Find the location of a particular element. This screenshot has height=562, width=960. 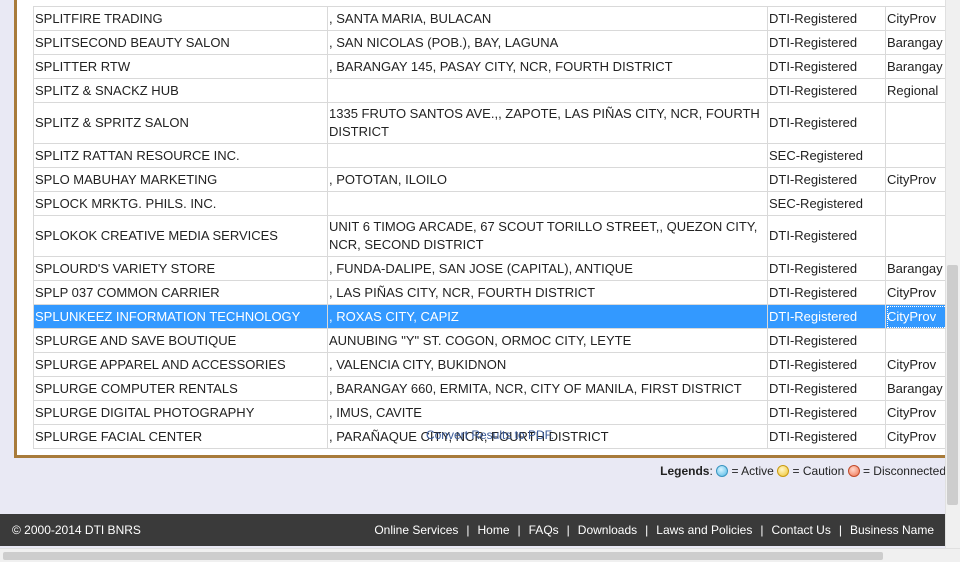

footer-nav-link: Business Name is located at coordinates (892, 530).